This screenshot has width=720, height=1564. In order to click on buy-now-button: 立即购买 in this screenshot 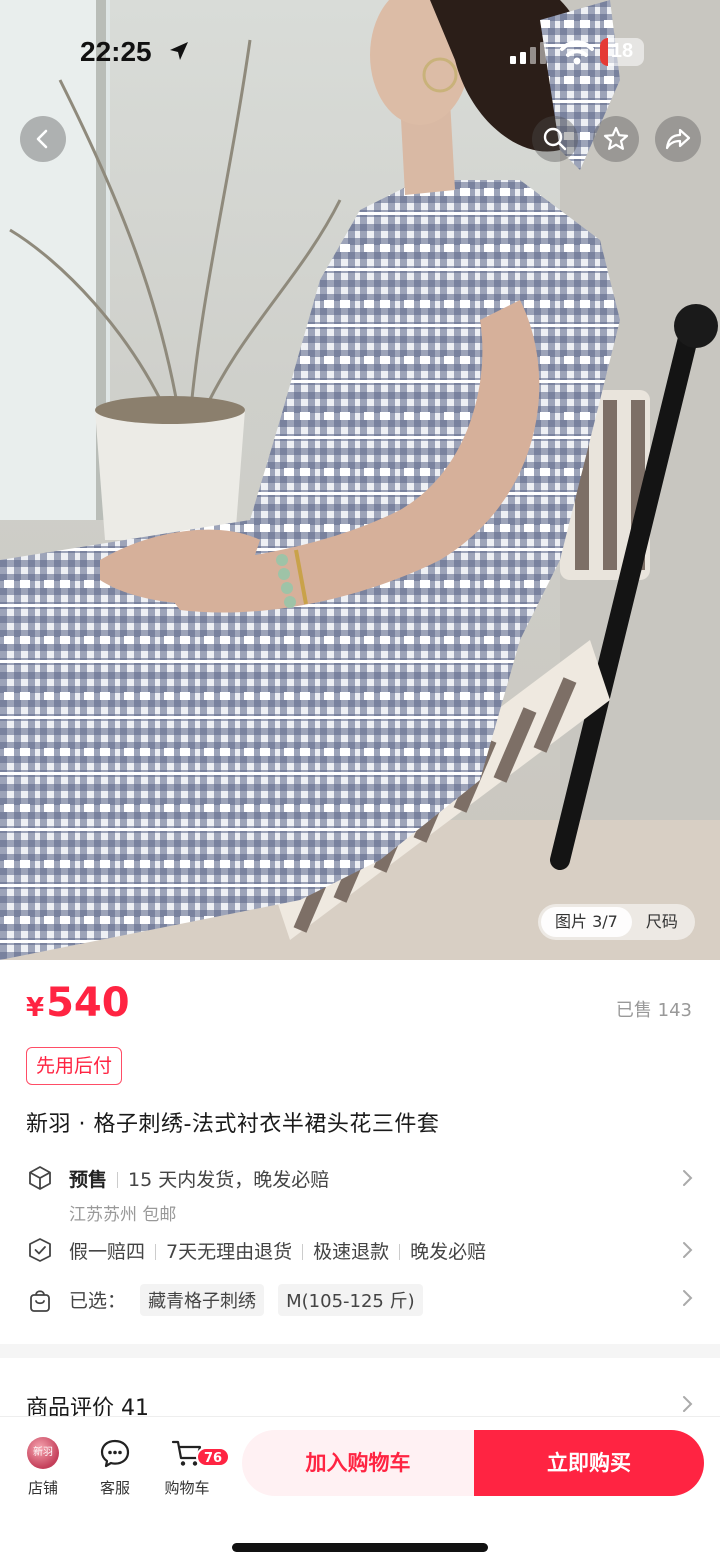, I will do `click(589, 1463)`.